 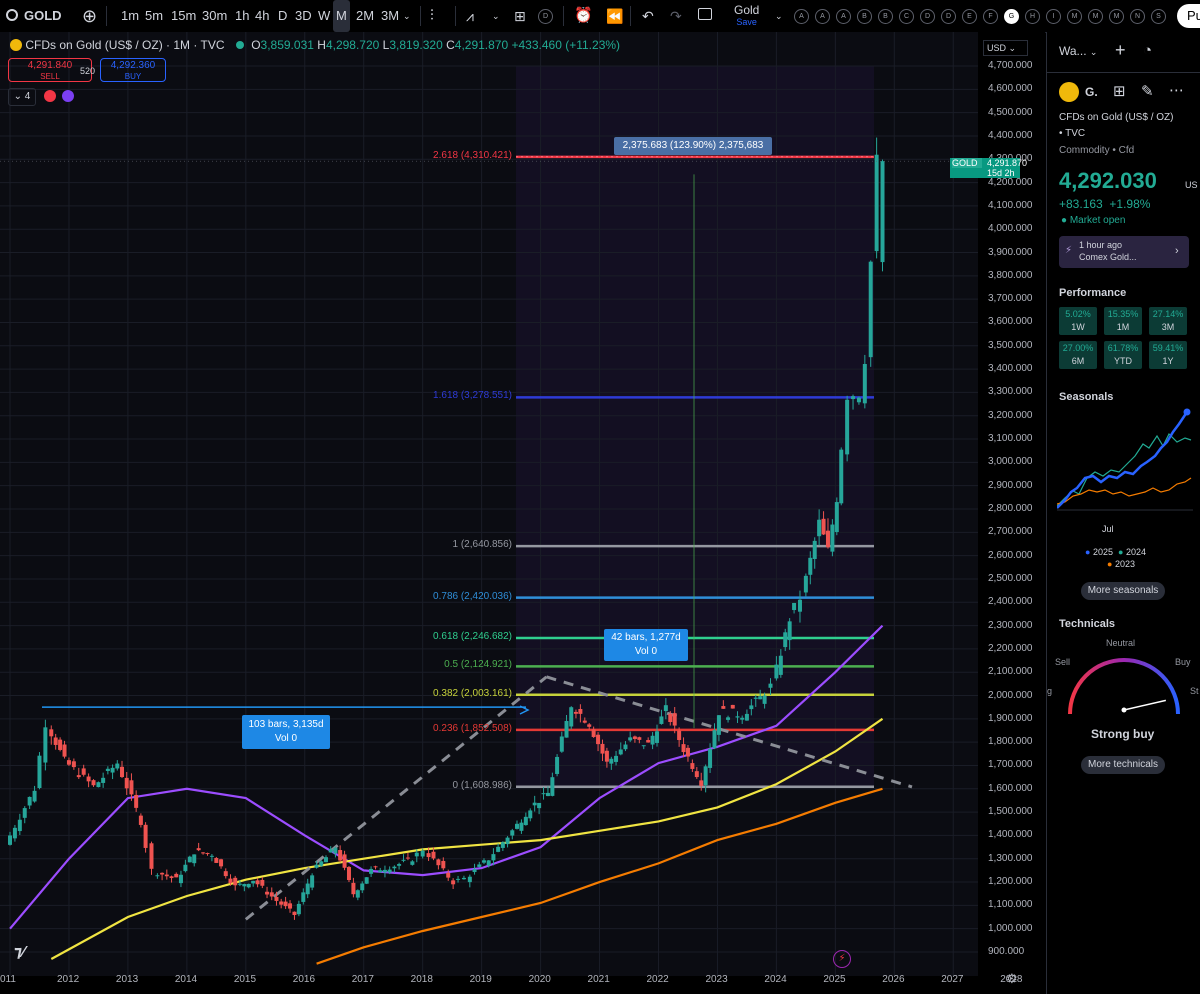 What do you see at coordinates (1123, 321) in the screenshot?
I see `performance-cell: 15.35% 1M` at bounding box center [1123, 321].